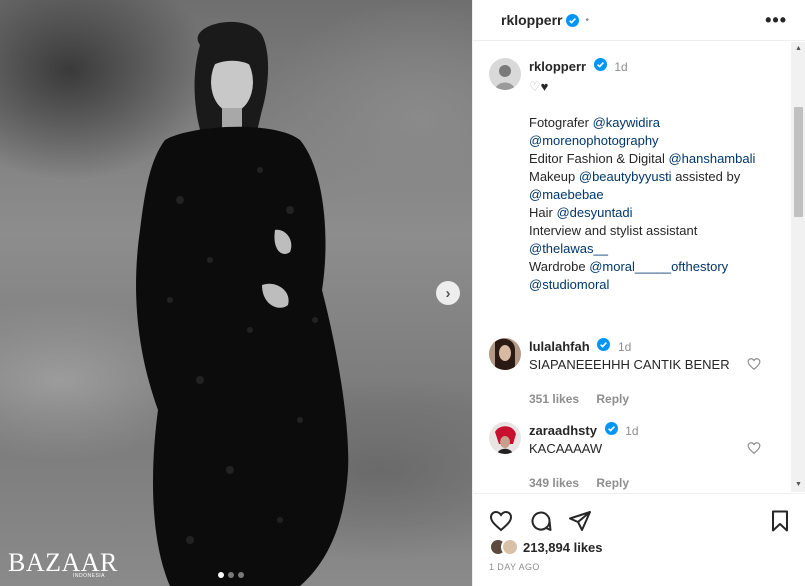  What do you see at coordinates (798, 49) in the screenshot?
I see `scroll-up-arrow-icon: ▲` at bounding box center [798, 49].